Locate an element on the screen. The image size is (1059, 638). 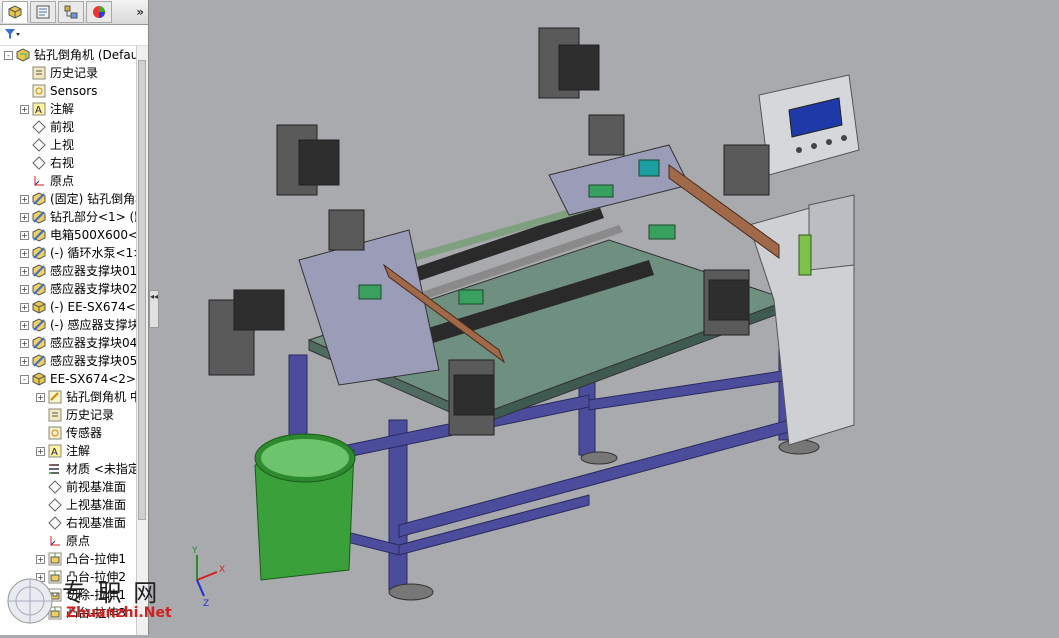
annotation-icon: A is located at coordinates (55, 451).